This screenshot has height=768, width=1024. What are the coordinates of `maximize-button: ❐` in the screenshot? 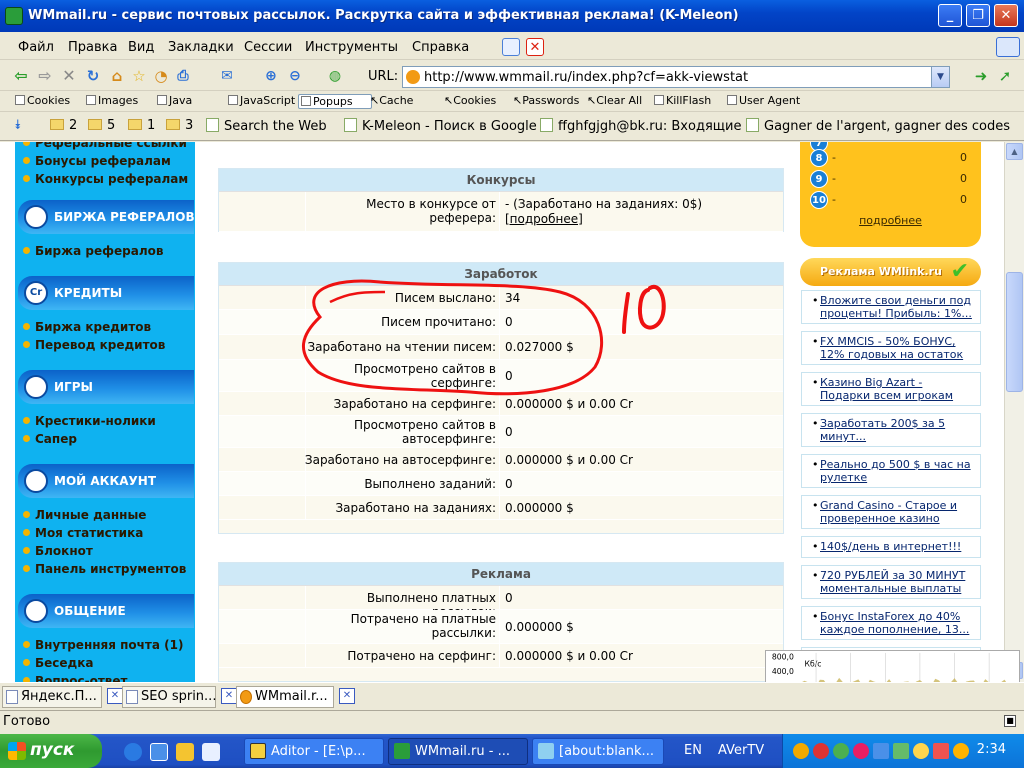 It's located at (978, 15).